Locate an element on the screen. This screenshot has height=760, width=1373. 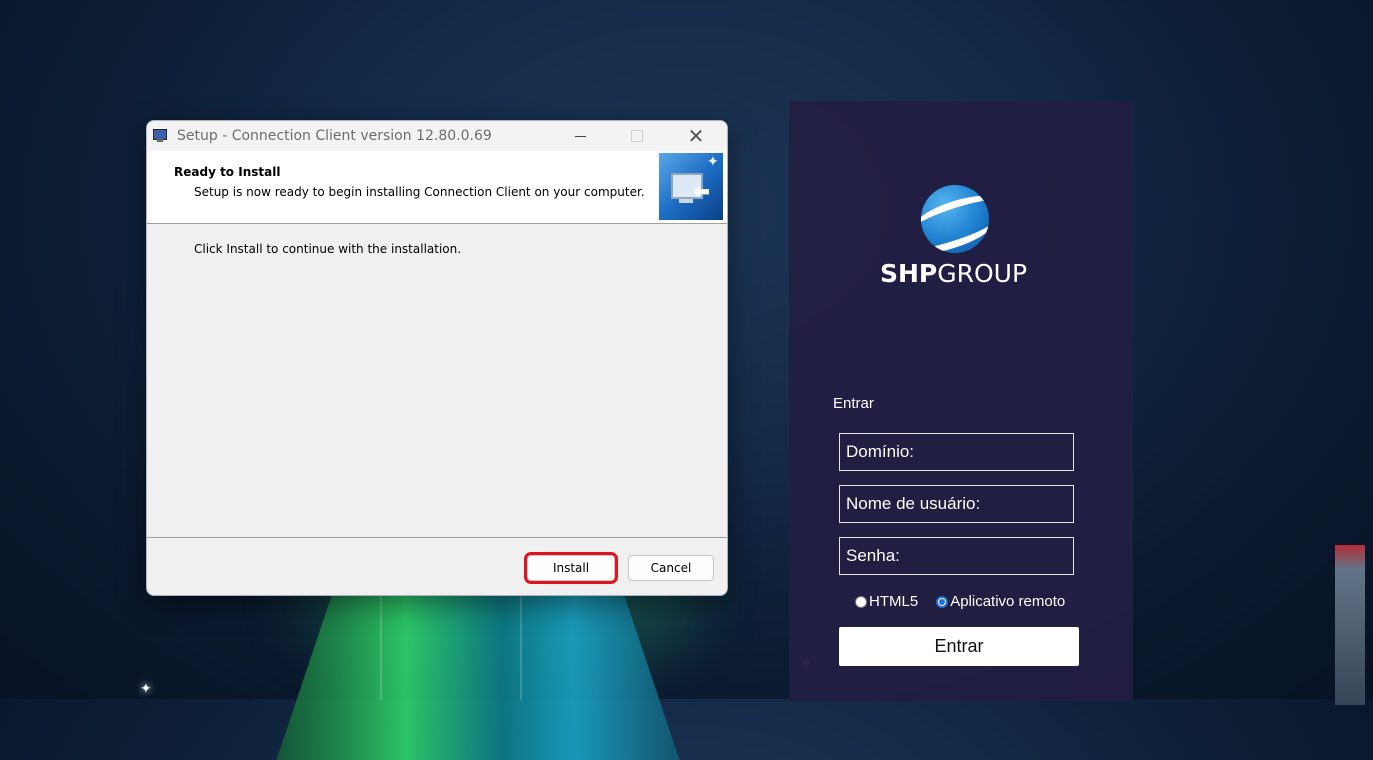
maximize-icon is located at coordinates (637, 136).